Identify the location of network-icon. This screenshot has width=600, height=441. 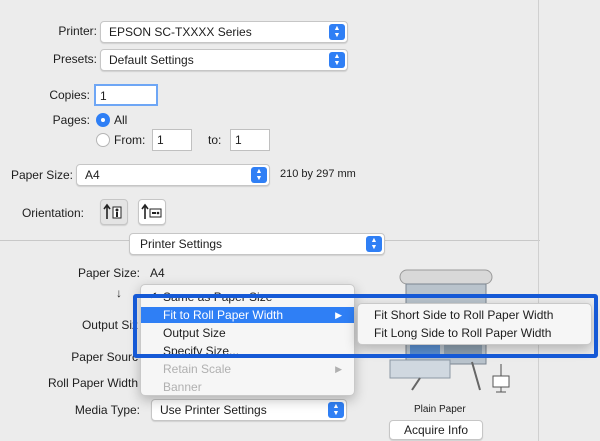
(501, 378).